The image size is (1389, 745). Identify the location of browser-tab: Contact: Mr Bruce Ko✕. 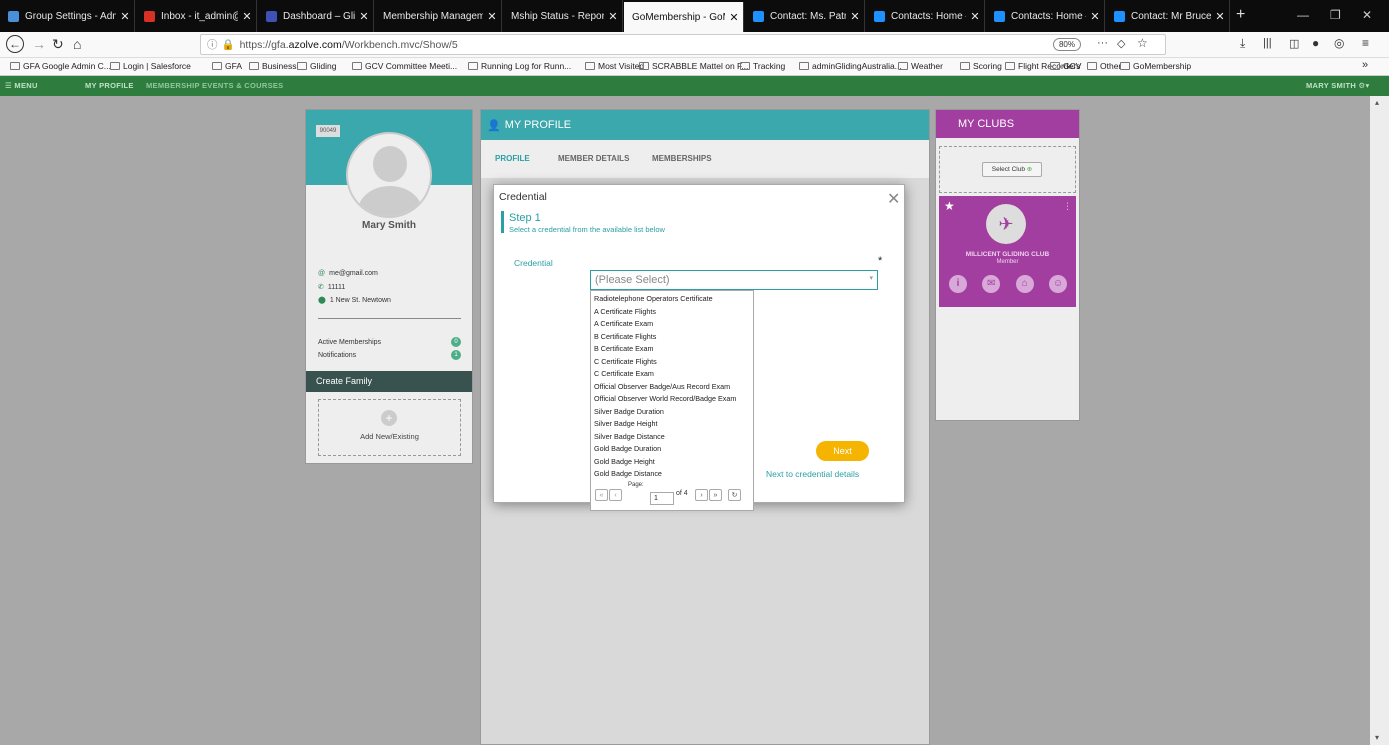
(1168, 16).